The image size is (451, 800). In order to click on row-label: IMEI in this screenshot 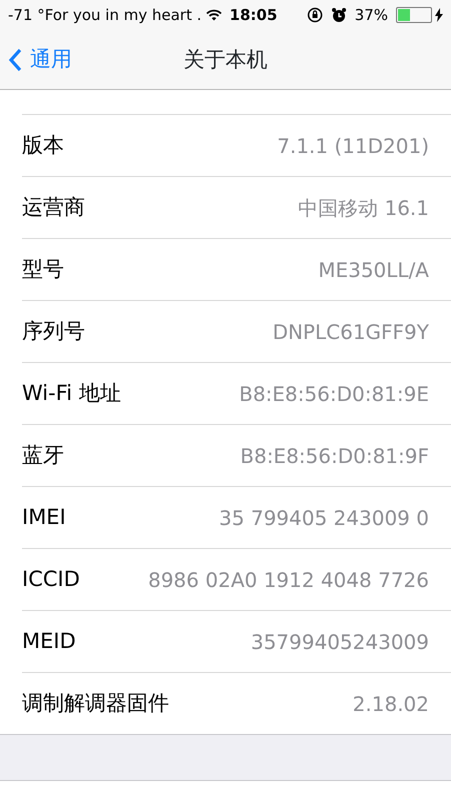, I will do `click(44, 517)`.